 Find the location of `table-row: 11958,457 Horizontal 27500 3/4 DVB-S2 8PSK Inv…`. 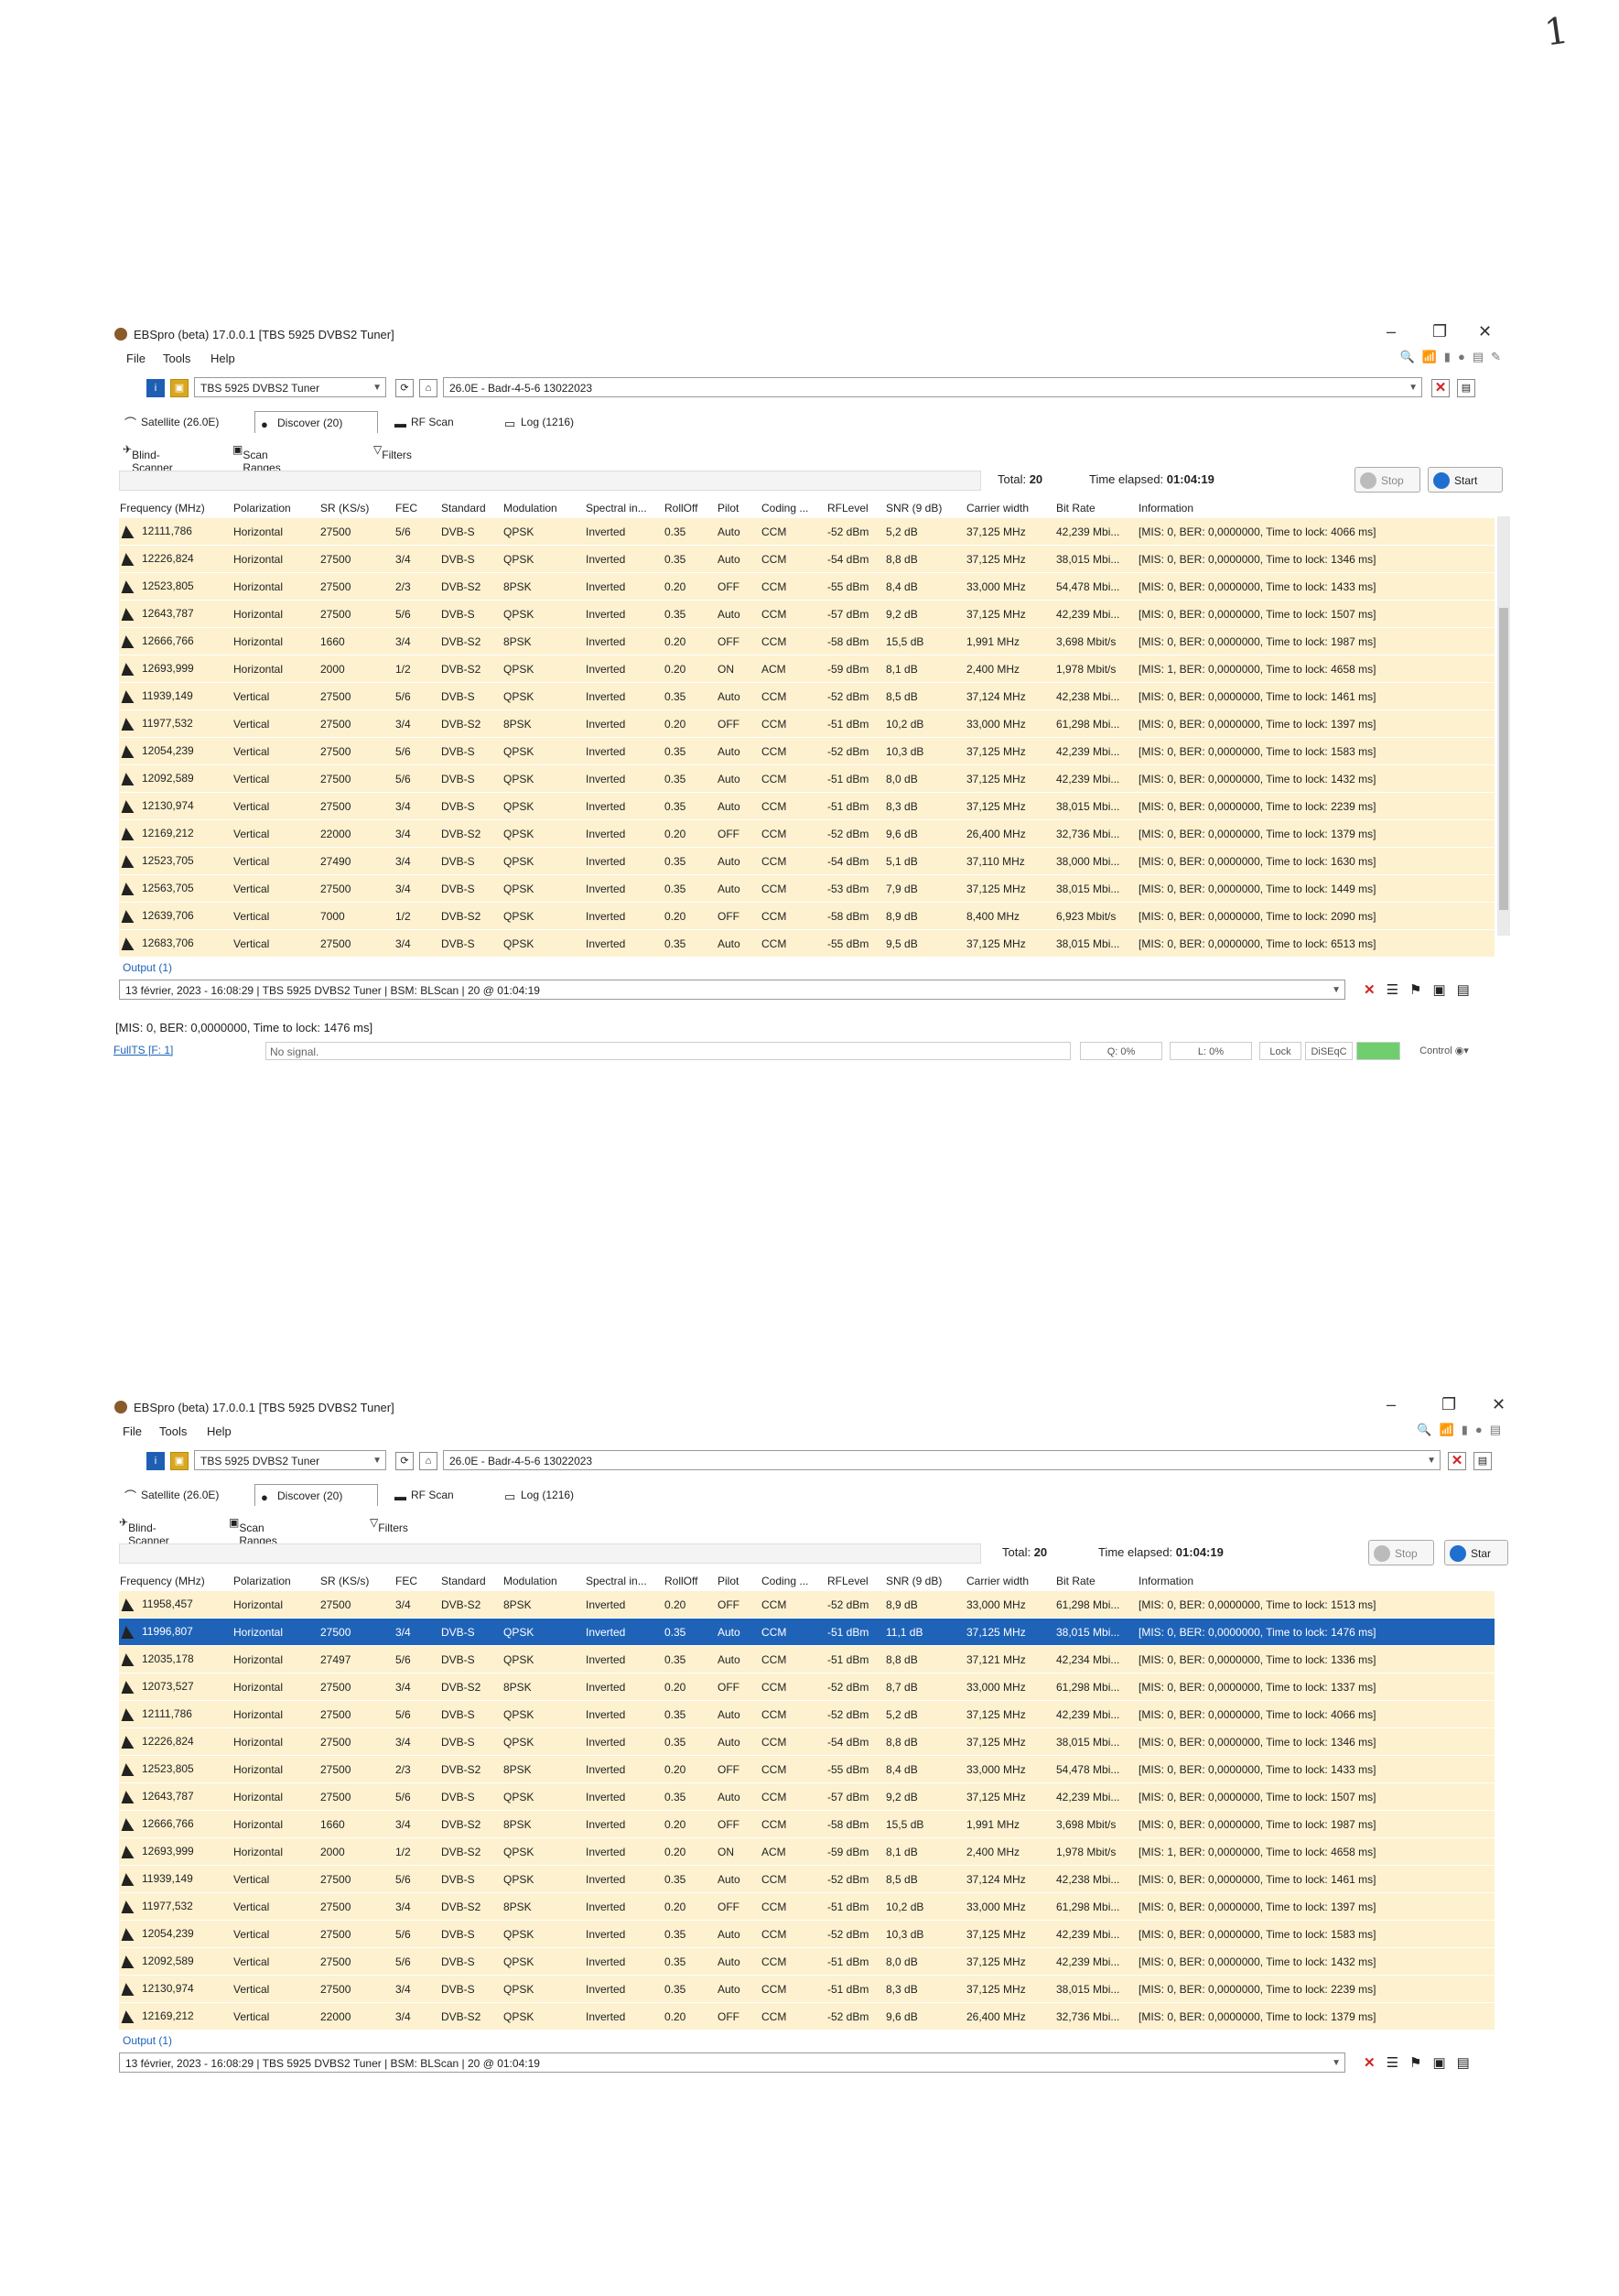

table-row: 11958,457 Horizontal 27500 3/4 DVB-S2 8PSK Inv… is located at coordinates (807, 1605).